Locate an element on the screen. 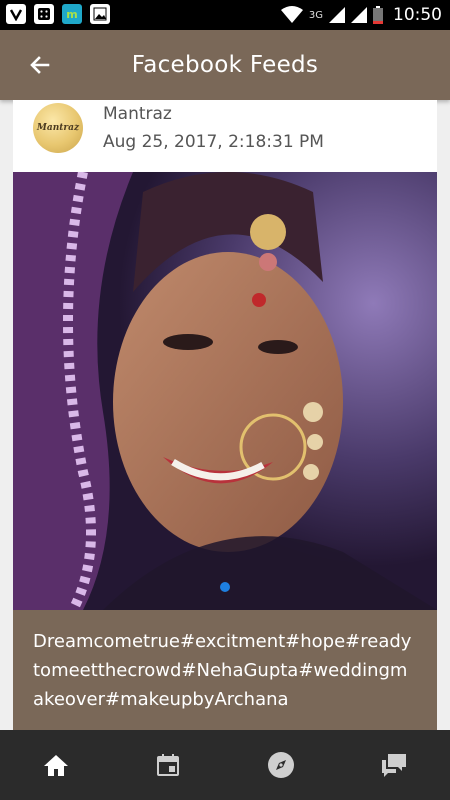 This screenshot has width=450, height=800. chat-icon is located at coordinates (394, 765).